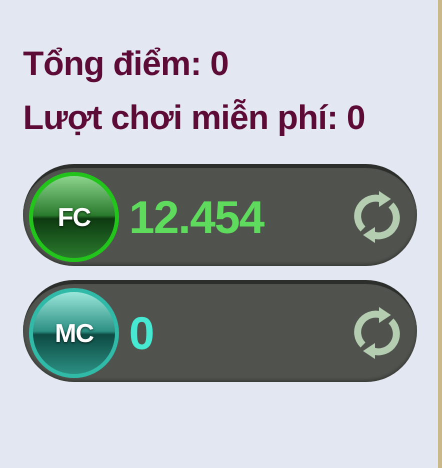 The width and height of the screenshot is (442, 468). What do you see at coordinates (142, 333) in the screenshot?
I see `balance-value: 0` at bounding box center [142, 333].